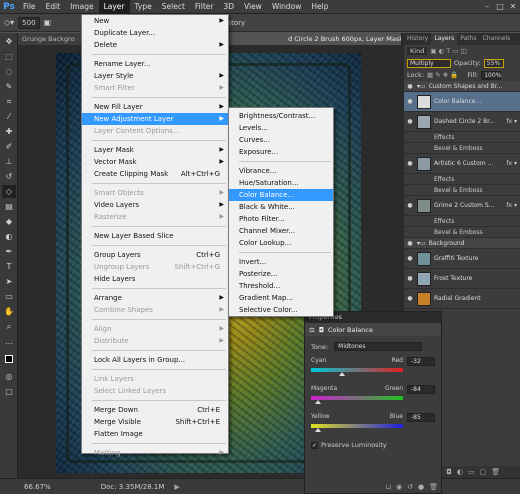 The width and height of the screenshot is (520, 494). What do you see at coordinates (155, 410) in the screenshot?
I see `menu-item-merge-down: Merge Down Ctrl+E` at bounding box center [155, 410].